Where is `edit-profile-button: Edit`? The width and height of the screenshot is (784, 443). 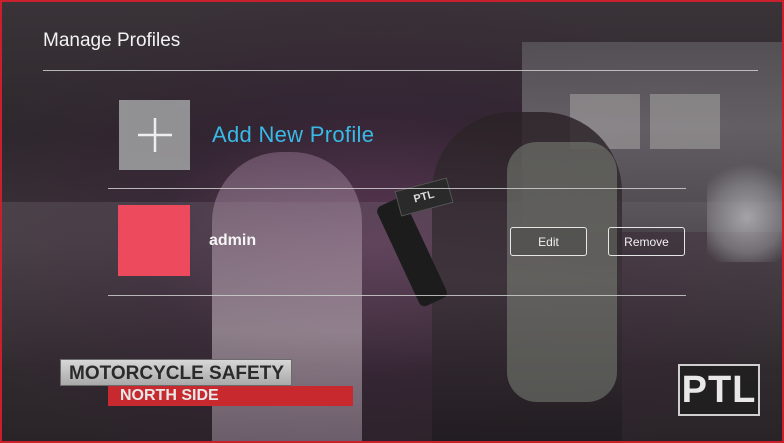
edit-profile-button: Edit is located at coordinates (548, 241).